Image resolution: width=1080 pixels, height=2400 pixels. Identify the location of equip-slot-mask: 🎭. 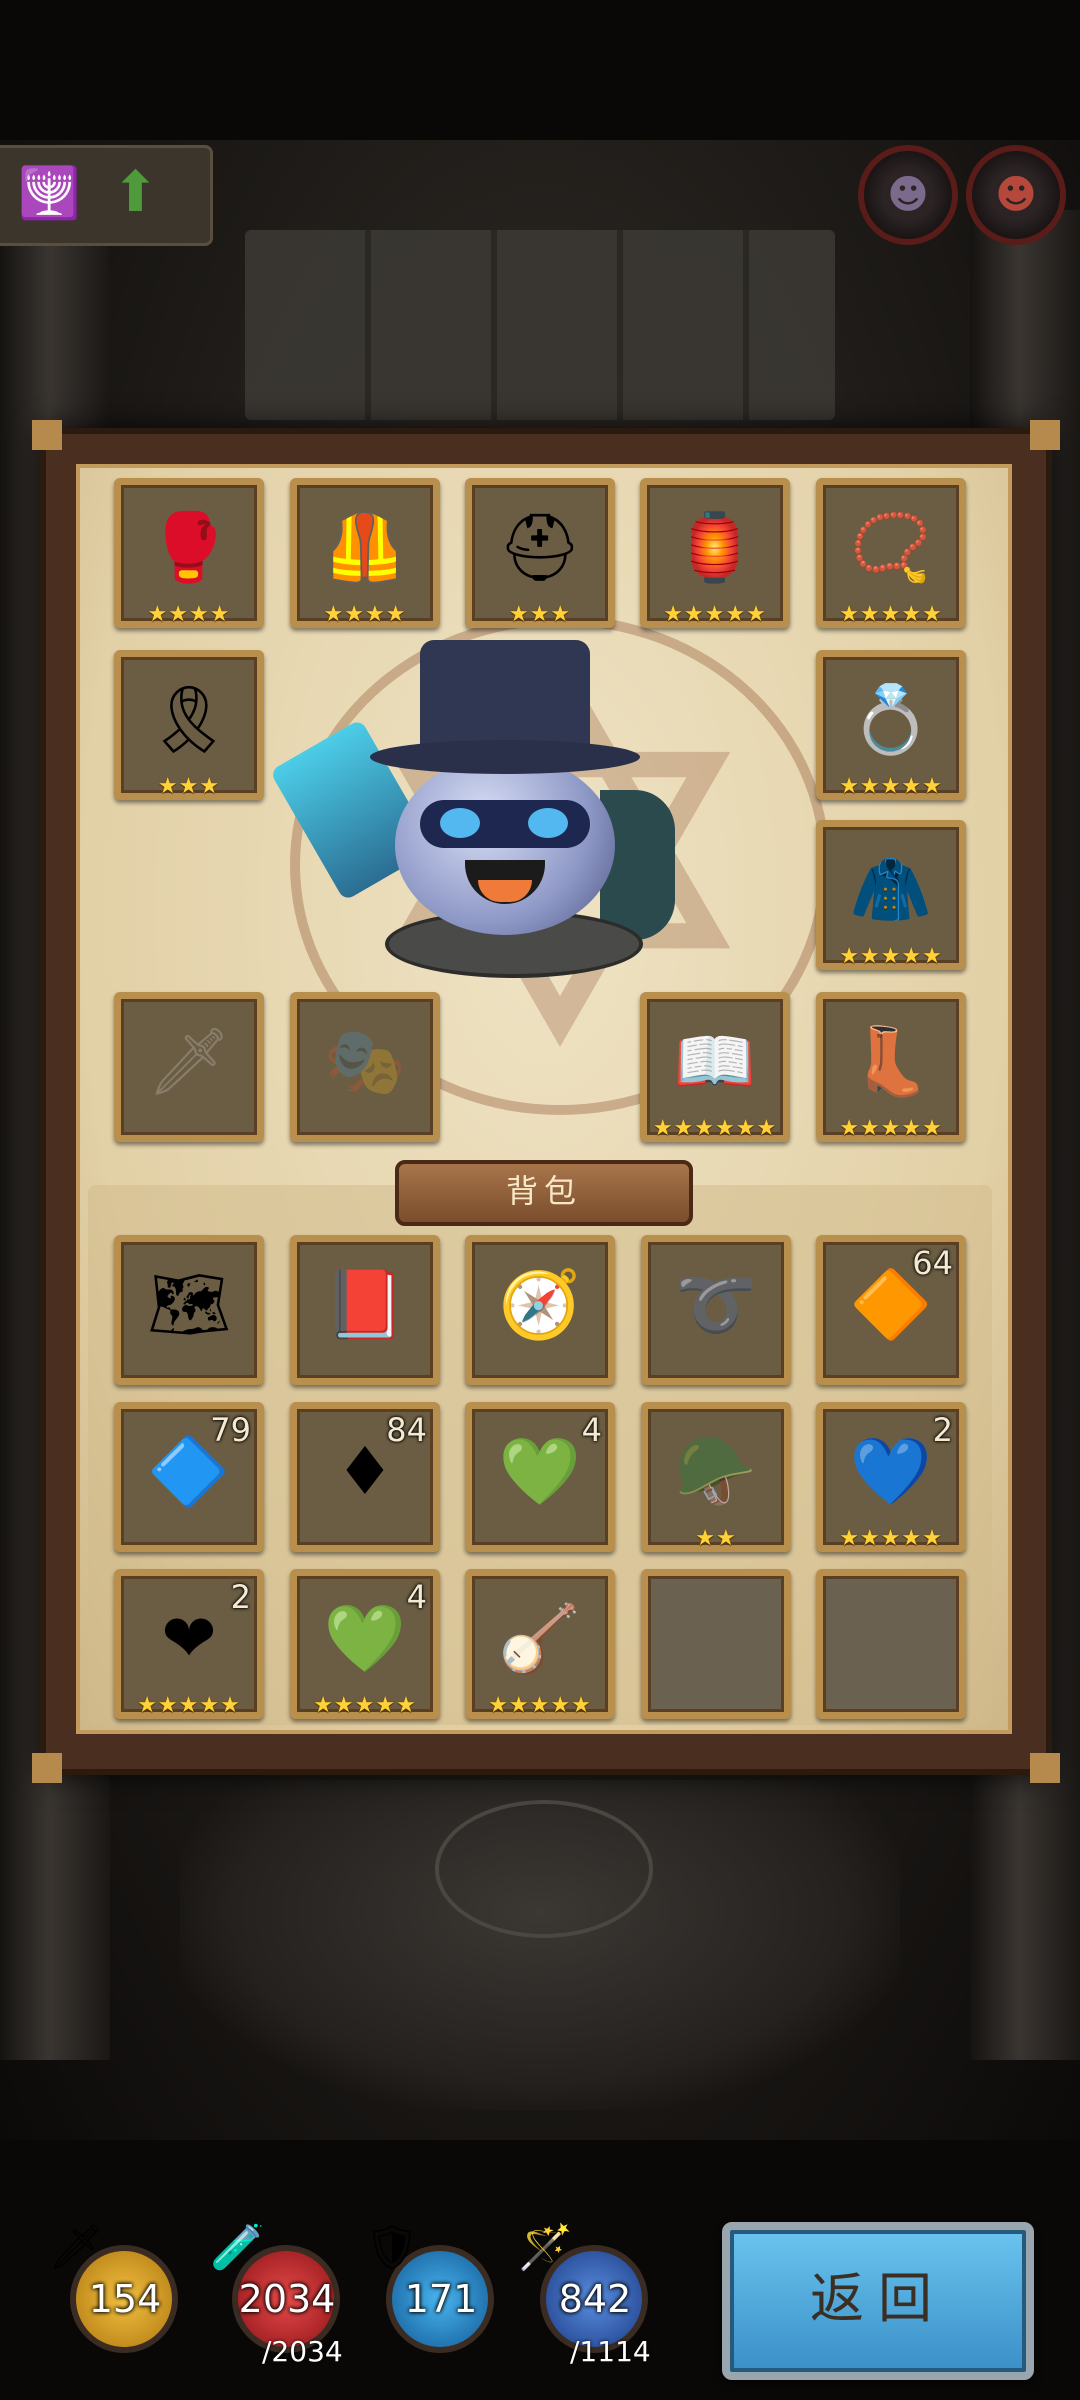
(365, 1067).